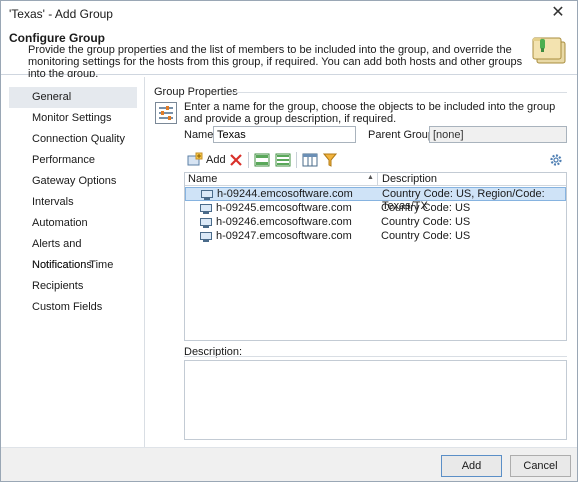  I want to click on collapse-all-icon, so click(283, 160).